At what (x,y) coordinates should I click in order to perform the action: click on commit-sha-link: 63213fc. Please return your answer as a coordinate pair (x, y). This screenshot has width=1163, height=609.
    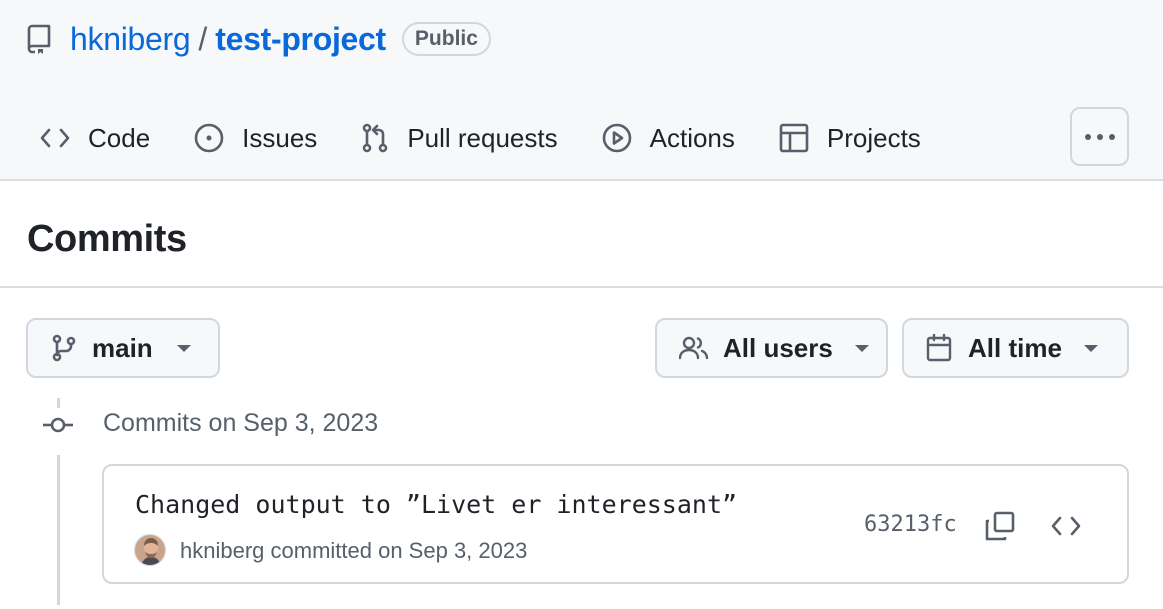
    Looking at the image, I should click on (910, 524).